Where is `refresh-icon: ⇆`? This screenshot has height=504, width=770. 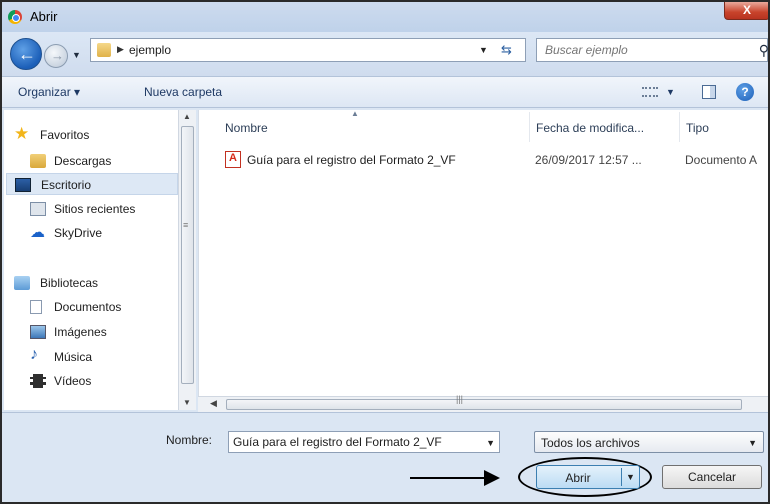
refresh-icon: ⇆ is located at coordinates (506, 50).